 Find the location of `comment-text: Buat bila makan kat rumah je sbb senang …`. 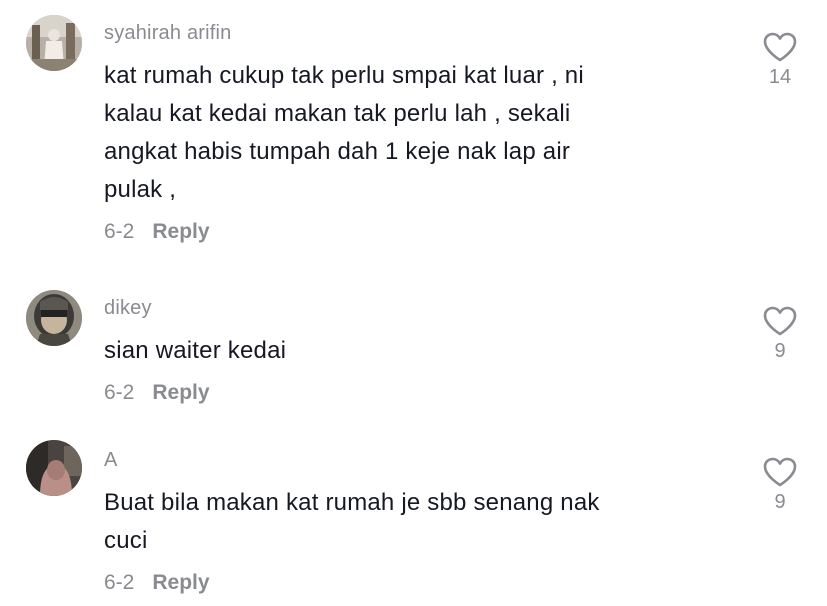

comment-text: Buat bila makan kat rumah je sbb senang … is located at coordinates (352, 521).